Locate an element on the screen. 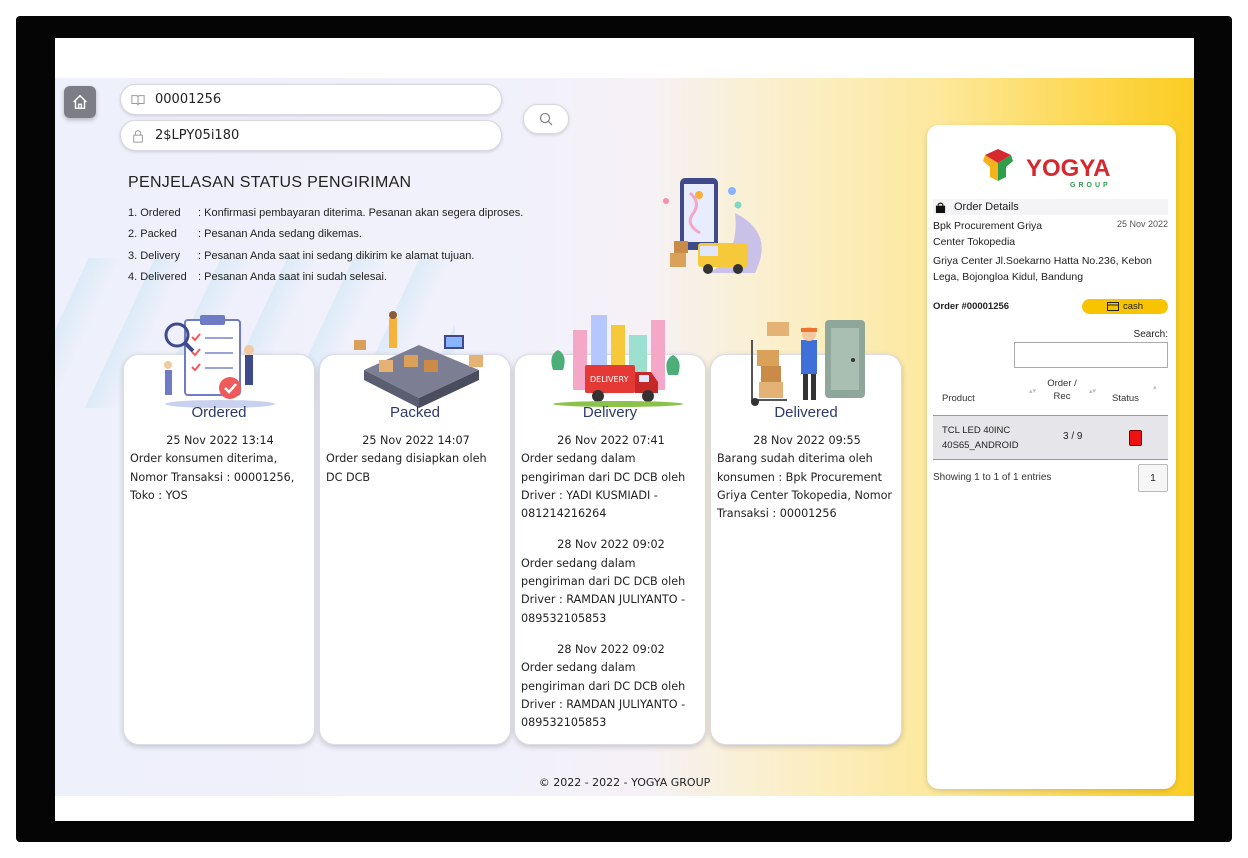  delivered-courier-illustration is located at coordinates (808, 363).